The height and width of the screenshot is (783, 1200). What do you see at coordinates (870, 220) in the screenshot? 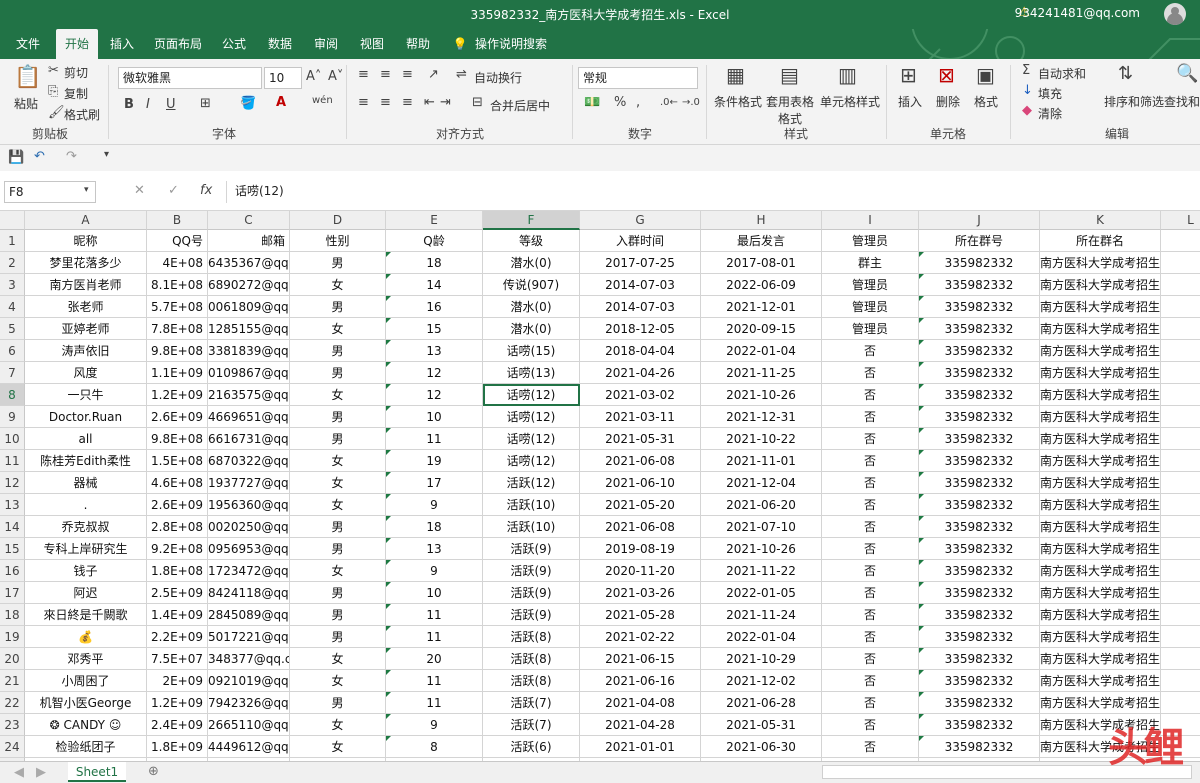
I see `column-header-i: I` at bounding box center [870, 220].